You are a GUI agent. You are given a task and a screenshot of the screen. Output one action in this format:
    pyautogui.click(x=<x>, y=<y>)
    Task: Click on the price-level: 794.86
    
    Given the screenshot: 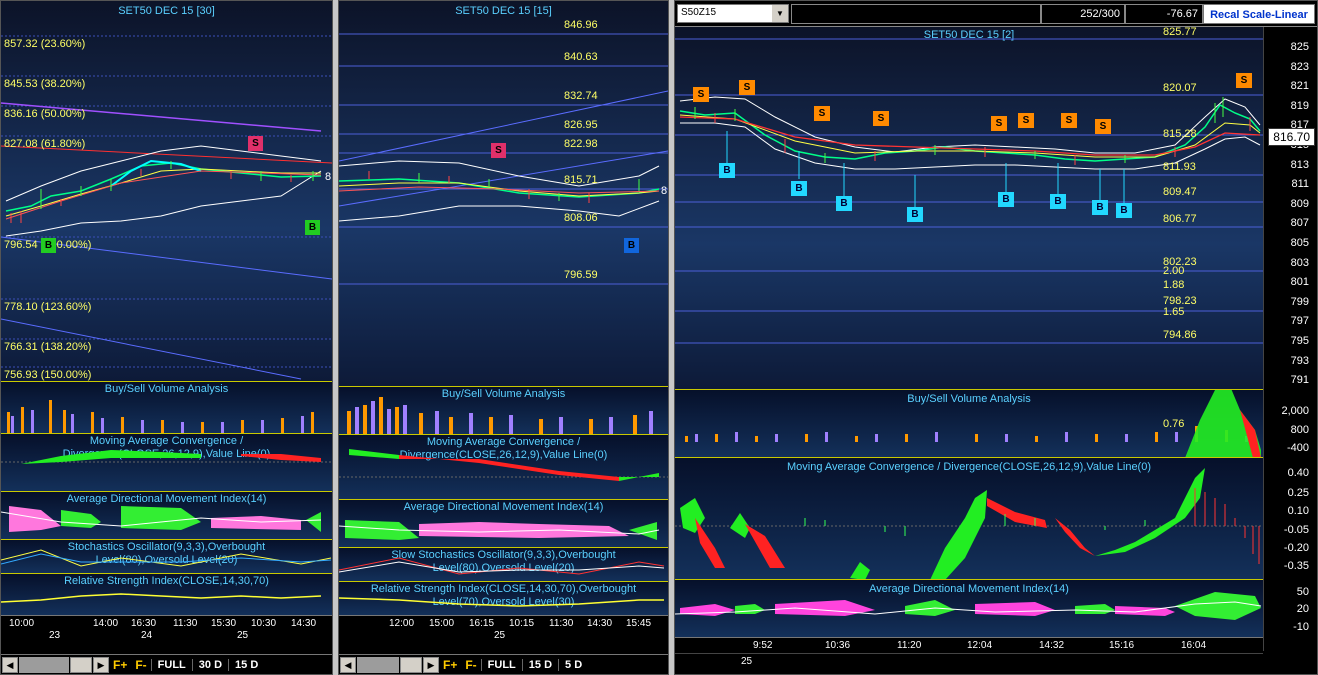 What is the action you would take?
    pyautogui.click(x=1180, y=335)
    